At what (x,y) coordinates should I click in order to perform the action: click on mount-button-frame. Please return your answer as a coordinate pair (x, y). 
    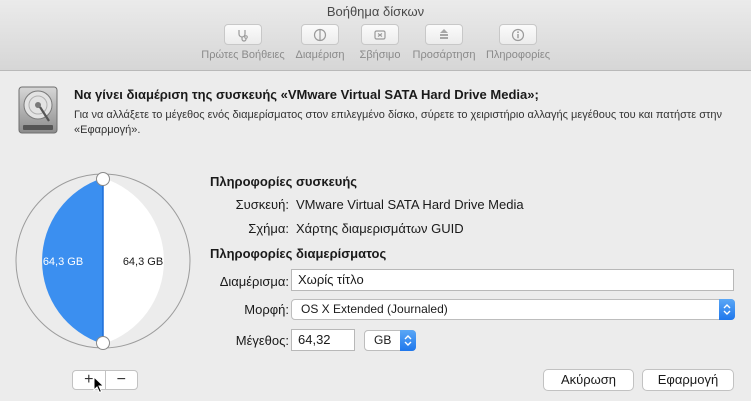
    Looking at the image, I should click on (444, 34).